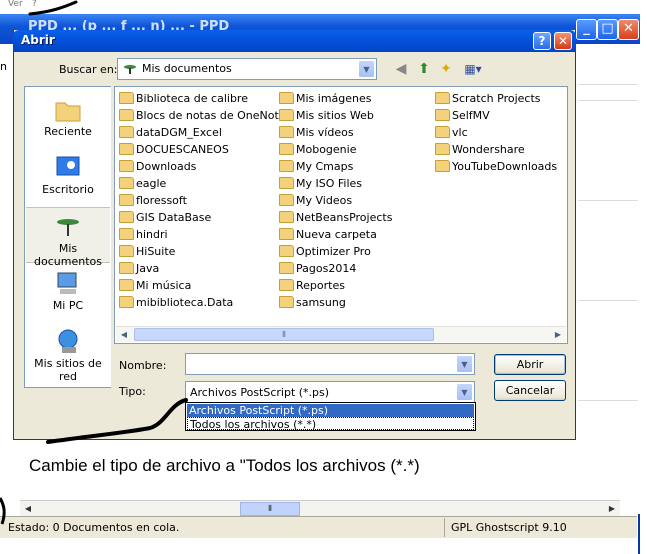 This screenshot has width=647, height=554. Describe the element at coordinates (68, 353) in the screenshot. I see `place-network: Mis sitios de red` at that location.